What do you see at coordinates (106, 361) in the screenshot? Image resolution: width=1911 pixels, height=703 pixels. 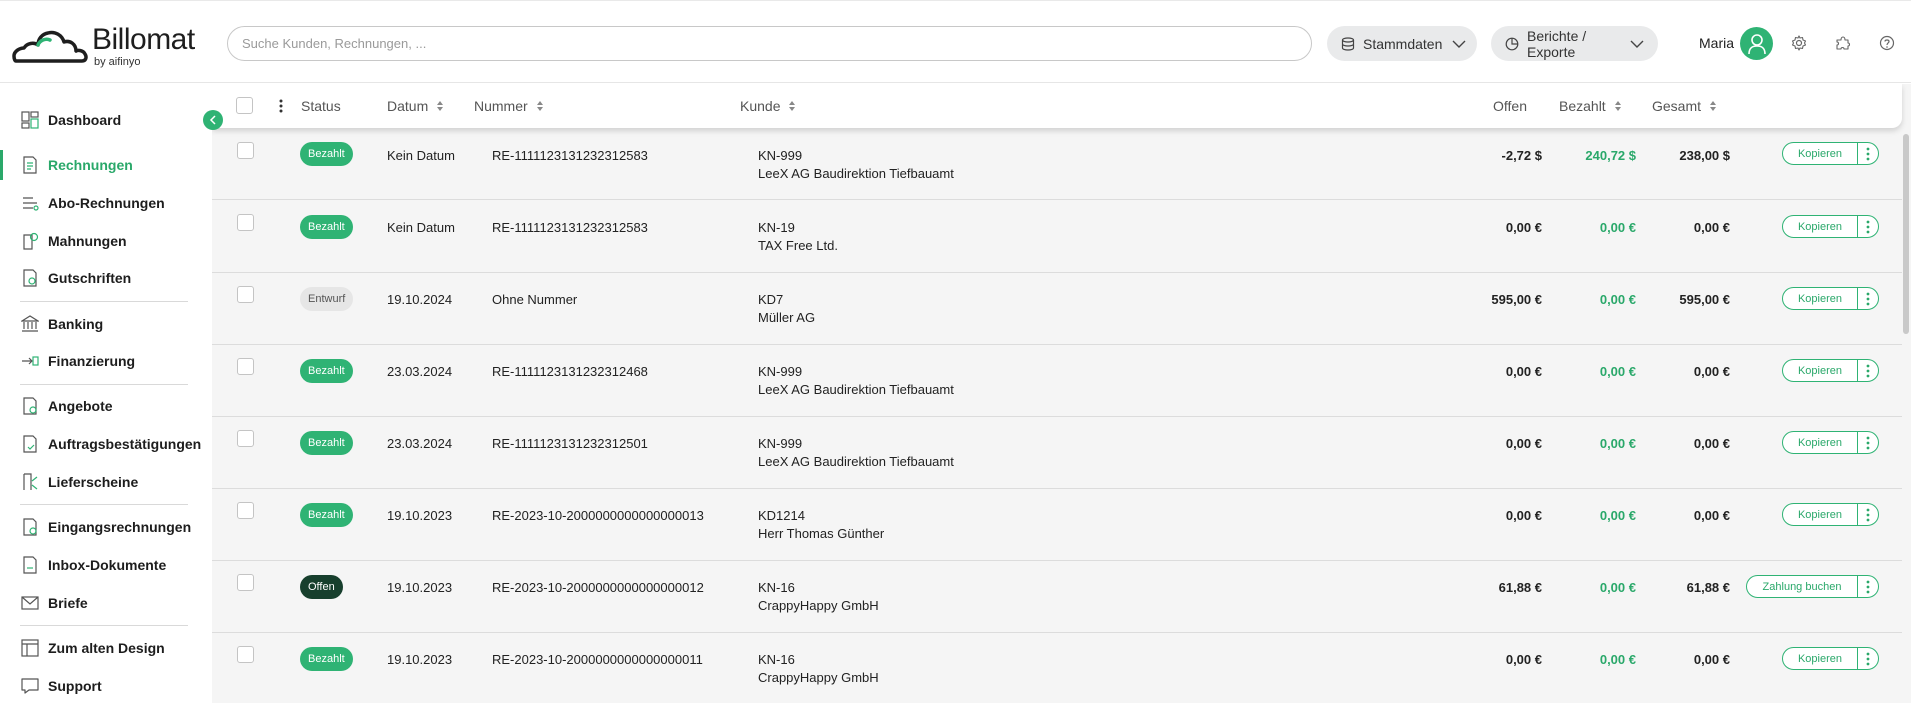 I see `sidebar-item-finanzierung: Finanzierung` at bounding box center [106, 361].